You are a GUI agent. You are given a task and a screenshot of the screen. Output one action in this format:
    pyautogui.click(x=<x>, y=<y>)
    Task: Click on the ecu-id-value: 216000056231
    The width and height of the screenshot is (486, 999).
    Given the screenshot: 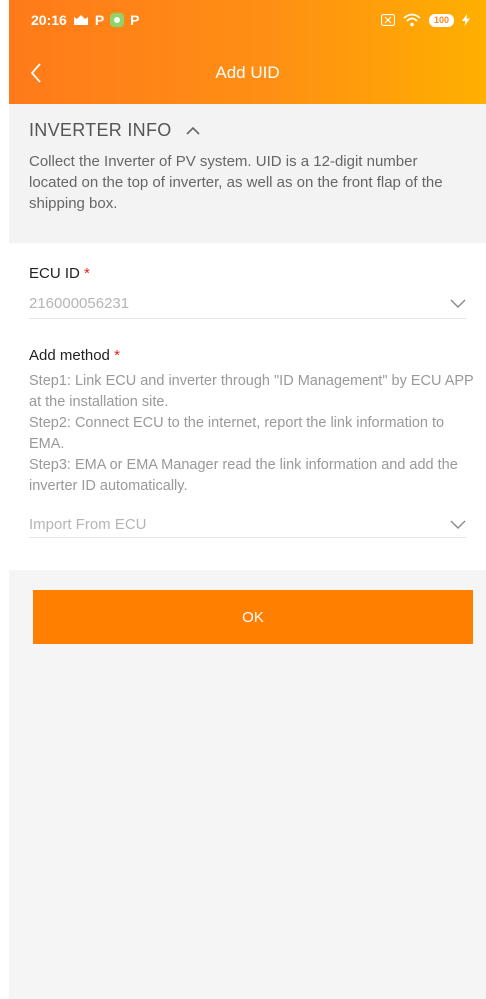 What is the action you would take?
    pyautogui.click(x=79, y=303)
    